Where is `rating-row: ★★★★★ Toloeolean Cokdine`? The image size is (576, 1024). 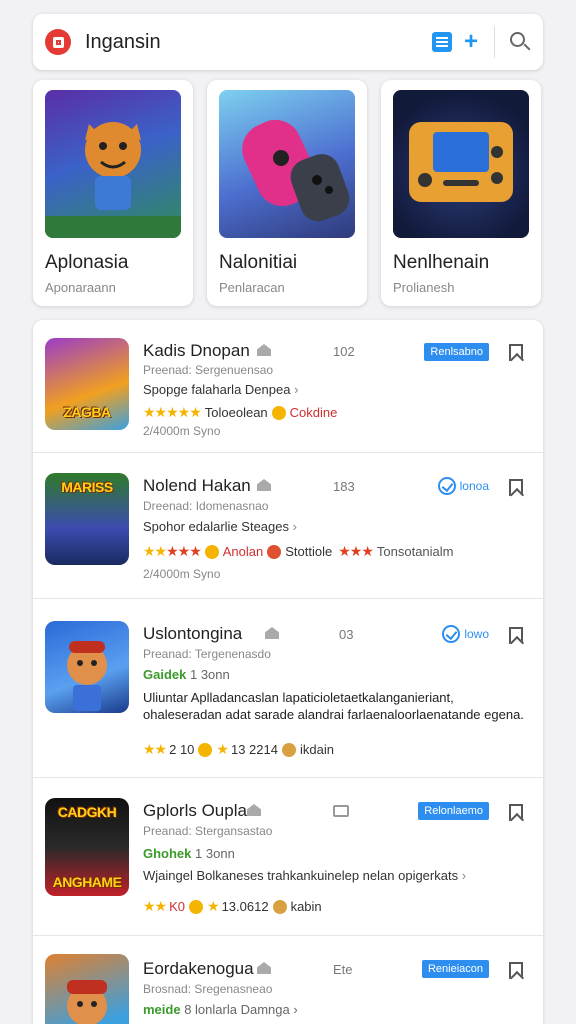 rating-row: ★★★★★ Toloeolean Cokdine is located at coordinates (240, 412).